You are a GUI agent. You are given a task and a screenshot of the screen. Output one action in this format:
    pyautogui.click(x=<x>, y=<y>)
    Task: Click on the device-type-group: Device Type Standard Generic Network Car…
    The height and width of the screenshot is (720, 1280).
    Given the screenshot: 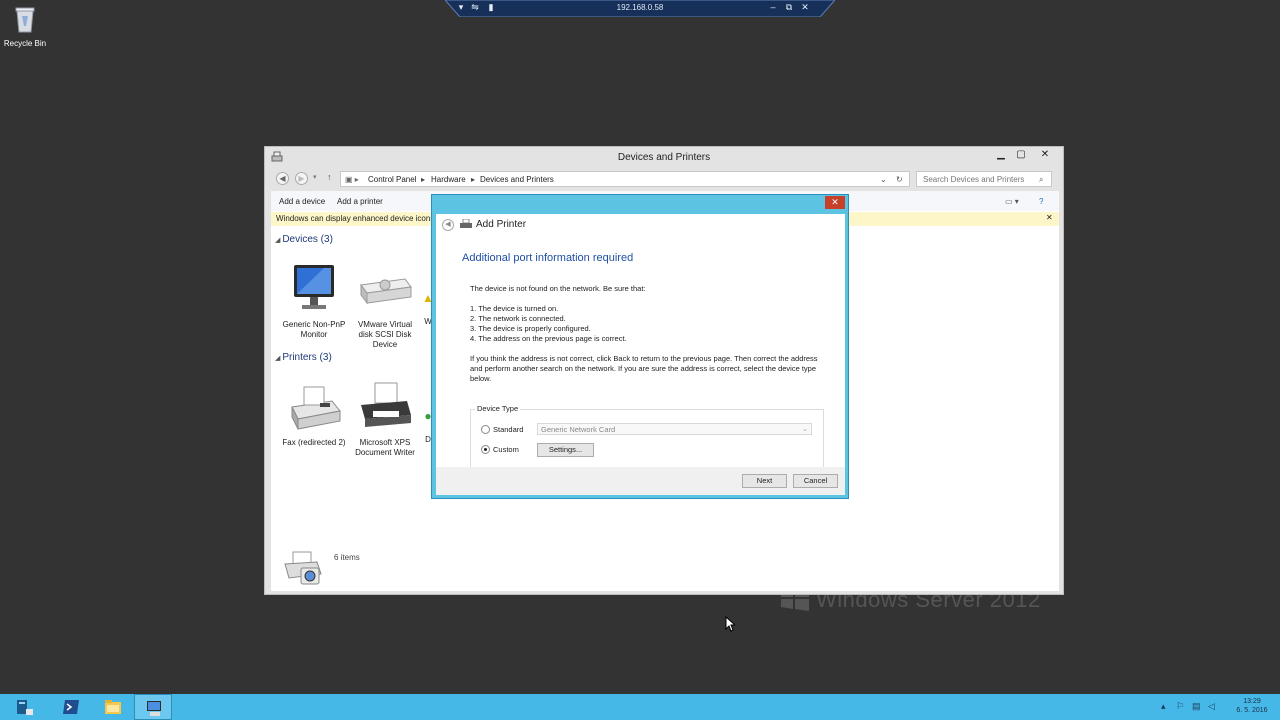 What is the action you would take?
    pyautogui.click(x=647, y=438)
    